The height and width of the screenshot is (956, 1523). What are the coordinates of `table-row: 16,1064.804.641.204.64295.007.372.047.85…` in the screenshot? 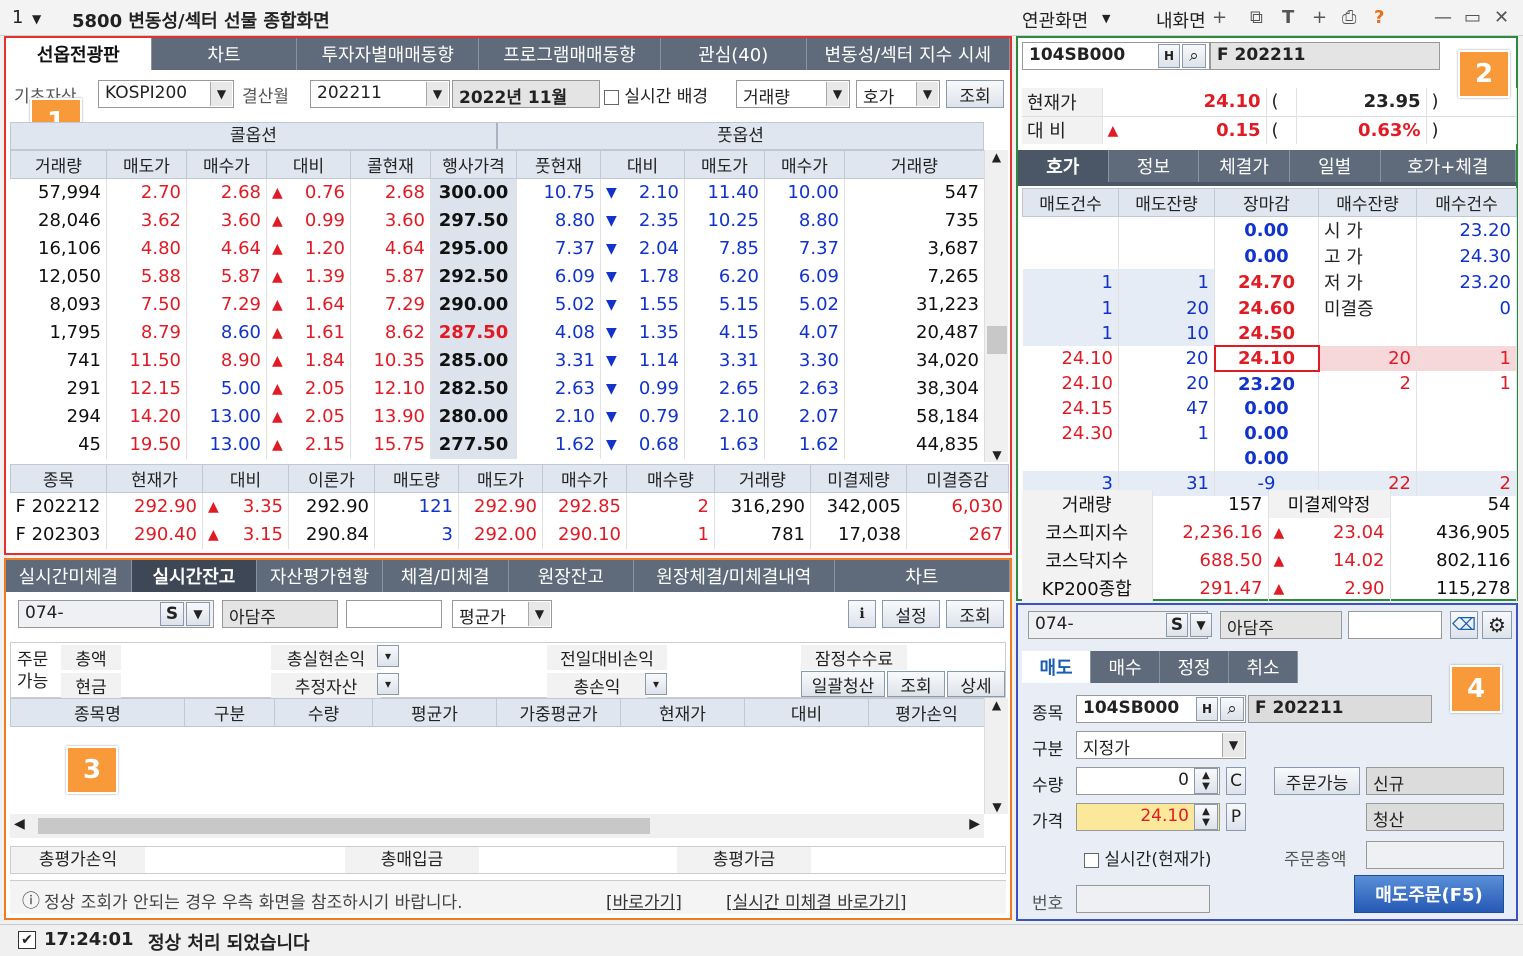 It's located at (497, 248).